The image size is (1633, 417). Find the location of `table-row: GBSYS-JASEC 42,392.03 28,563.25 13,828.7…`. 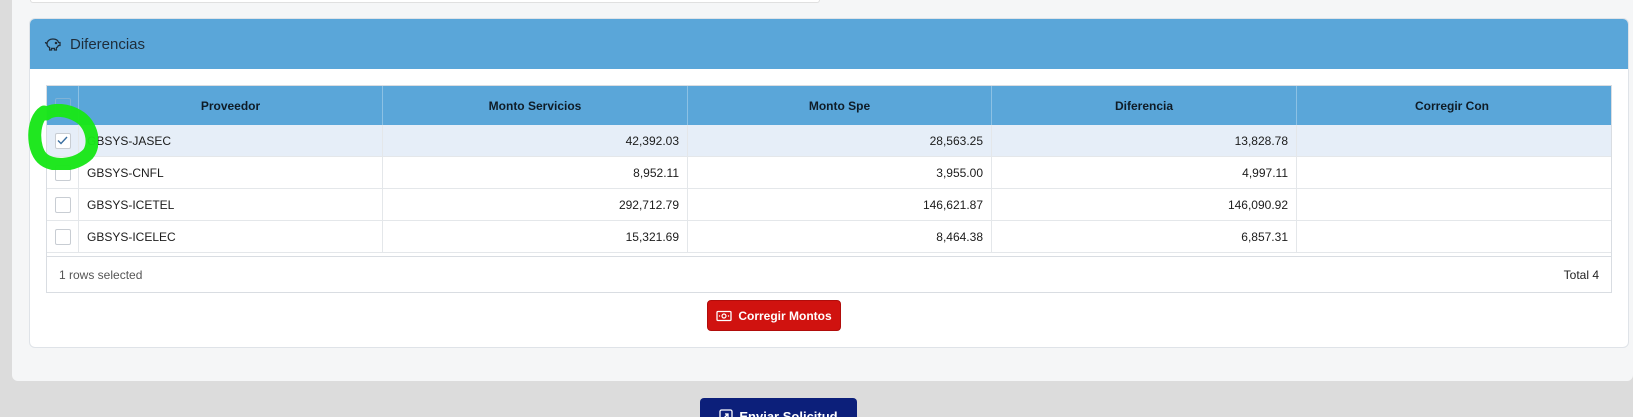

table-row: GBSYS-JASEC 42,392.03 28,563.25 13,828.7… is located at coordinates (829, 141).